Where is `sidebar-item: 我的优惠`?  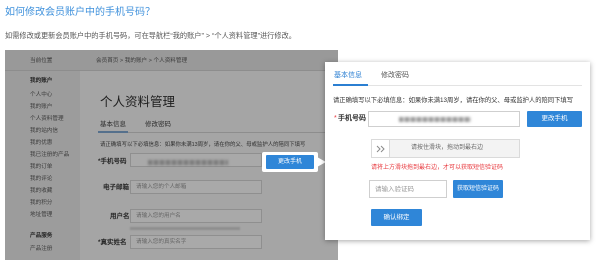
sidebar-item: 我的优惠 is located at coordinates (41, 143).